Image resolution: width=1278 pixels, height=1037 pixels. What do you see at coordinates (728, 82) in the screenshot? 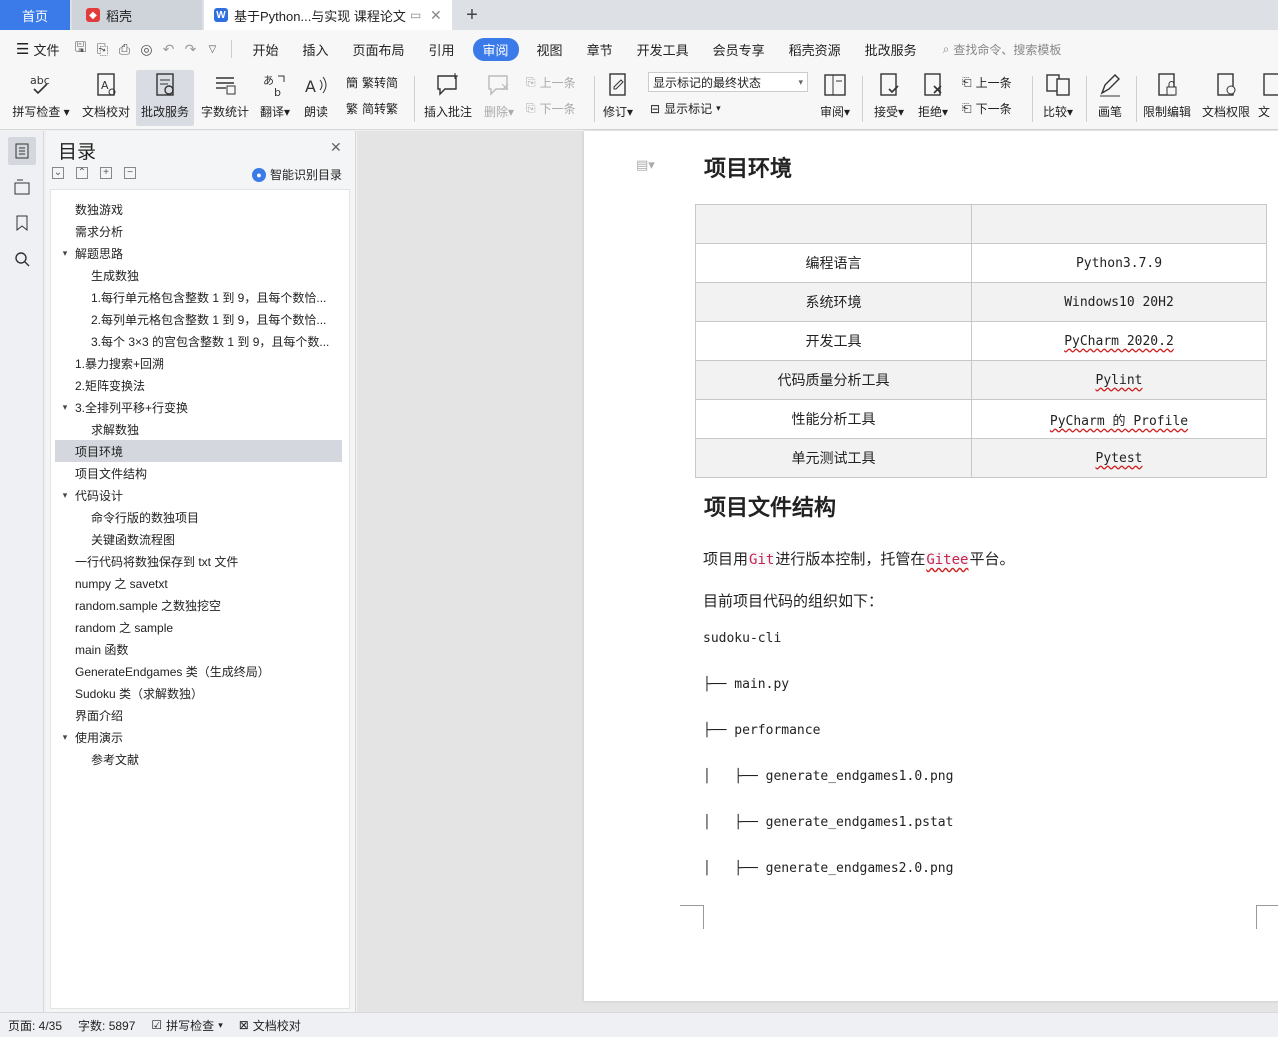
I see `markup-state-select: 显示标记的最终状态 ▾` at bounding box center [728, 82].